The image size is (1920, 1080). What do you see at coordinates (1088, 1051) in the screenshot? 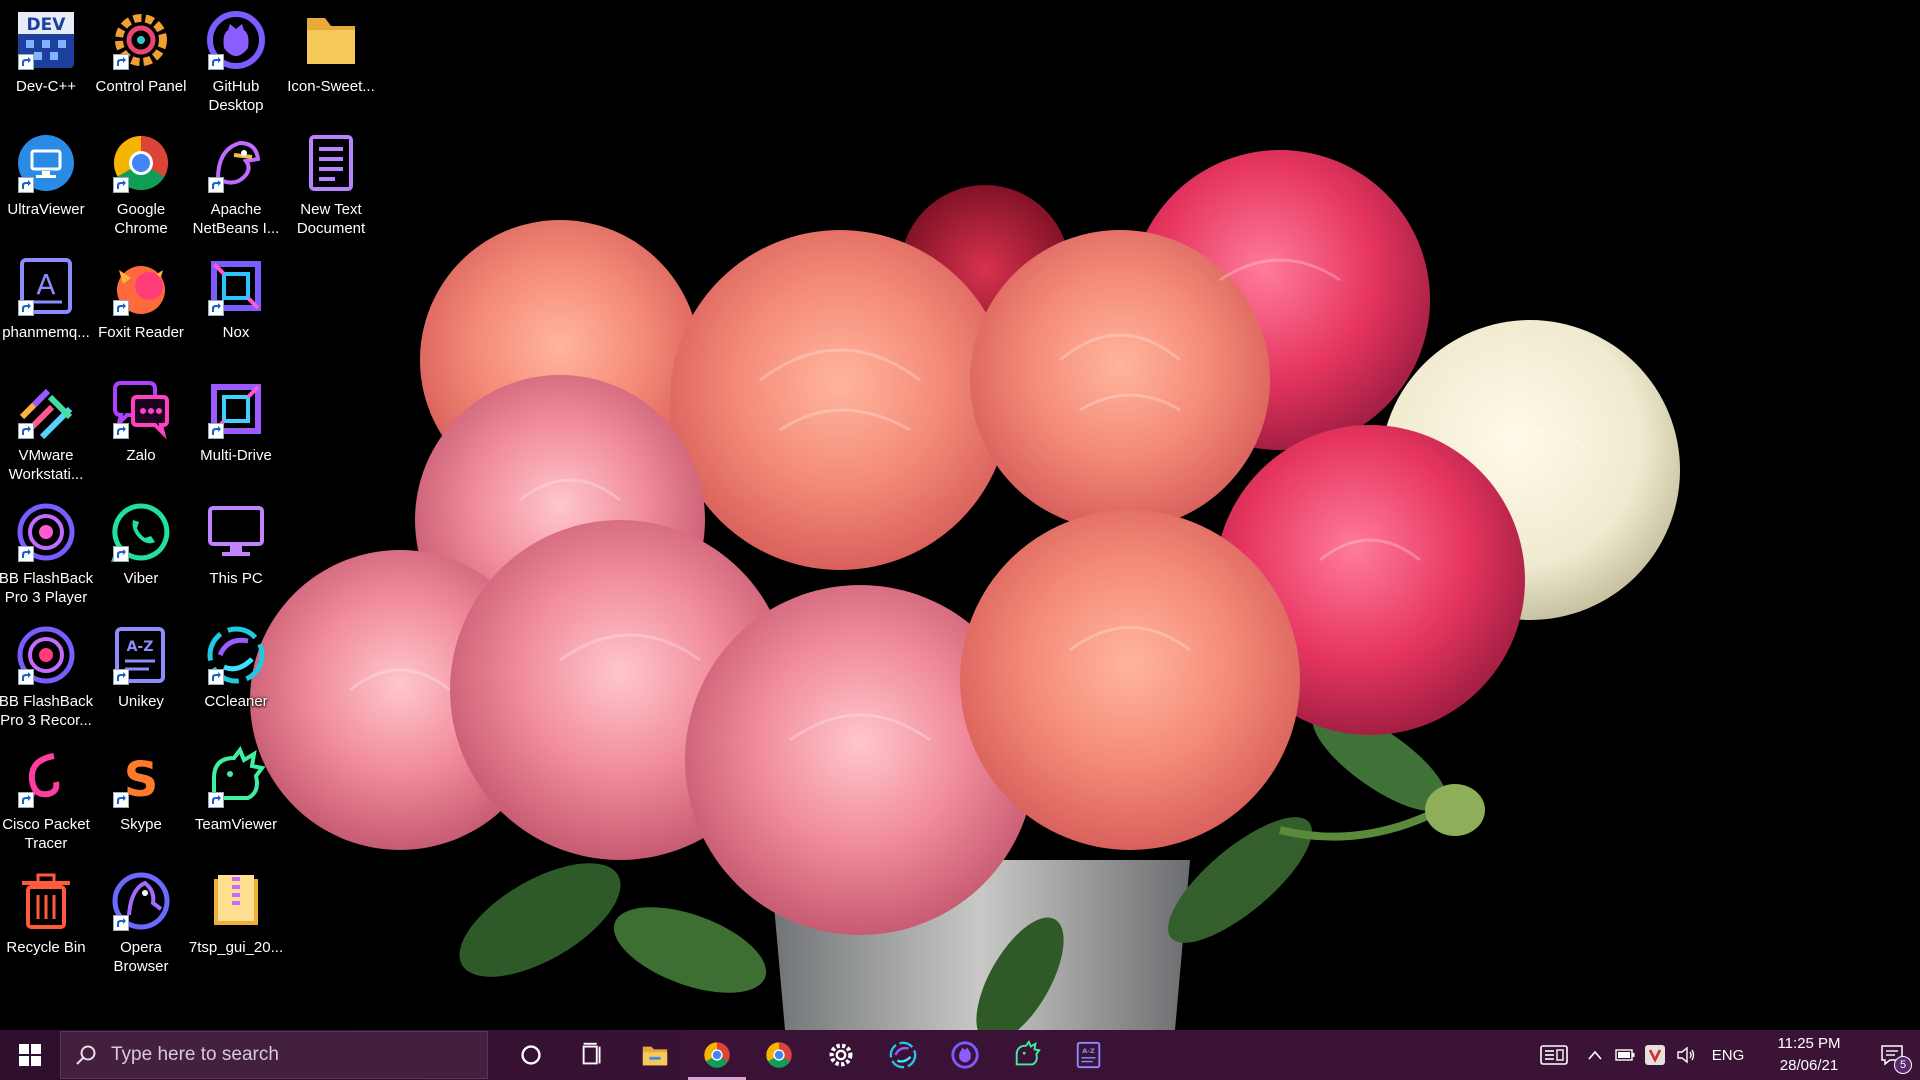
I see `svg-text: A-Z` at bounding box center [1088, 1051].